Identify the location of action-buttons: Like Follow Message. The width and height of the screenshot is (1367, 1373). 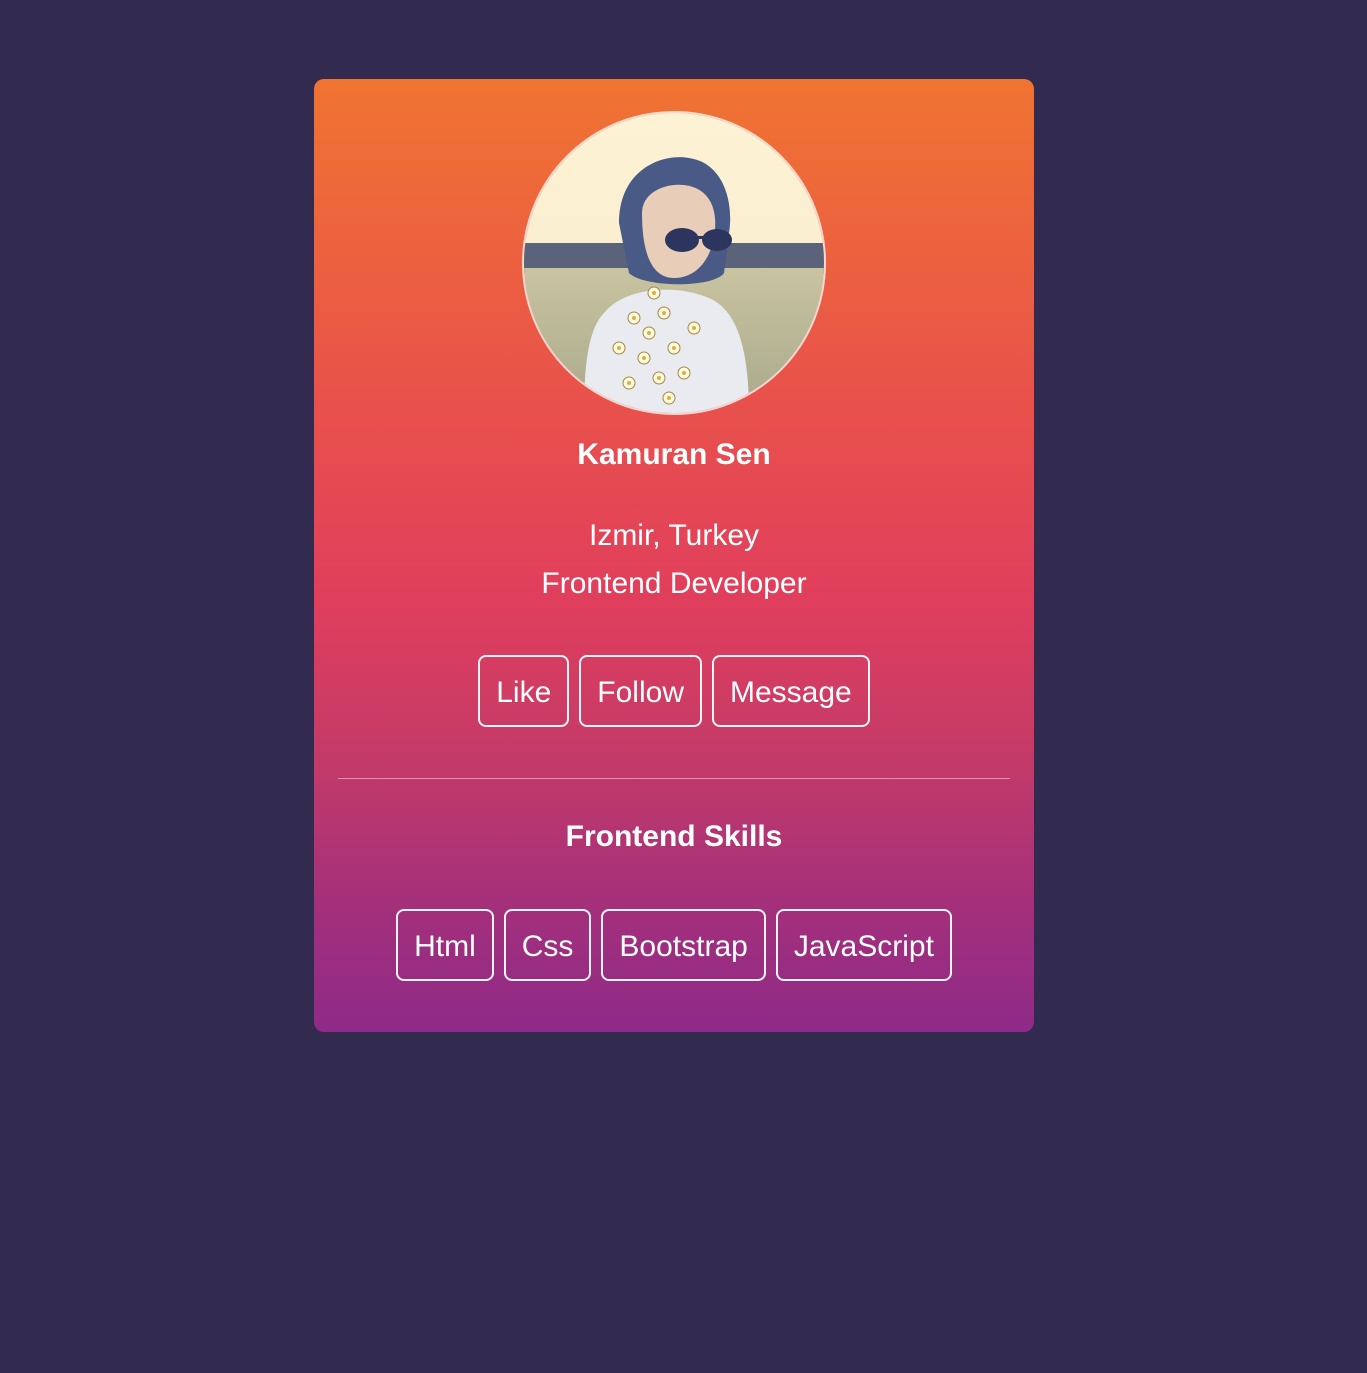
(674, 691).